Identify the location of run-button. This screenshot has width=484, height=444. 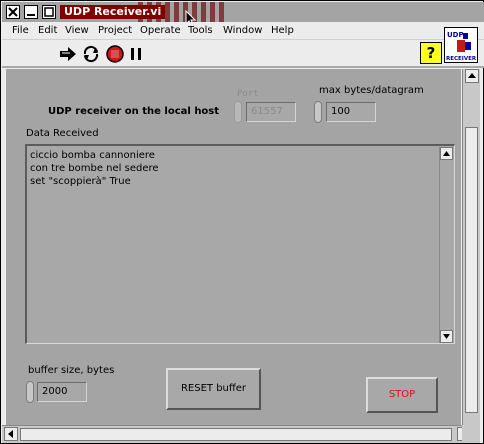
(68, 54).